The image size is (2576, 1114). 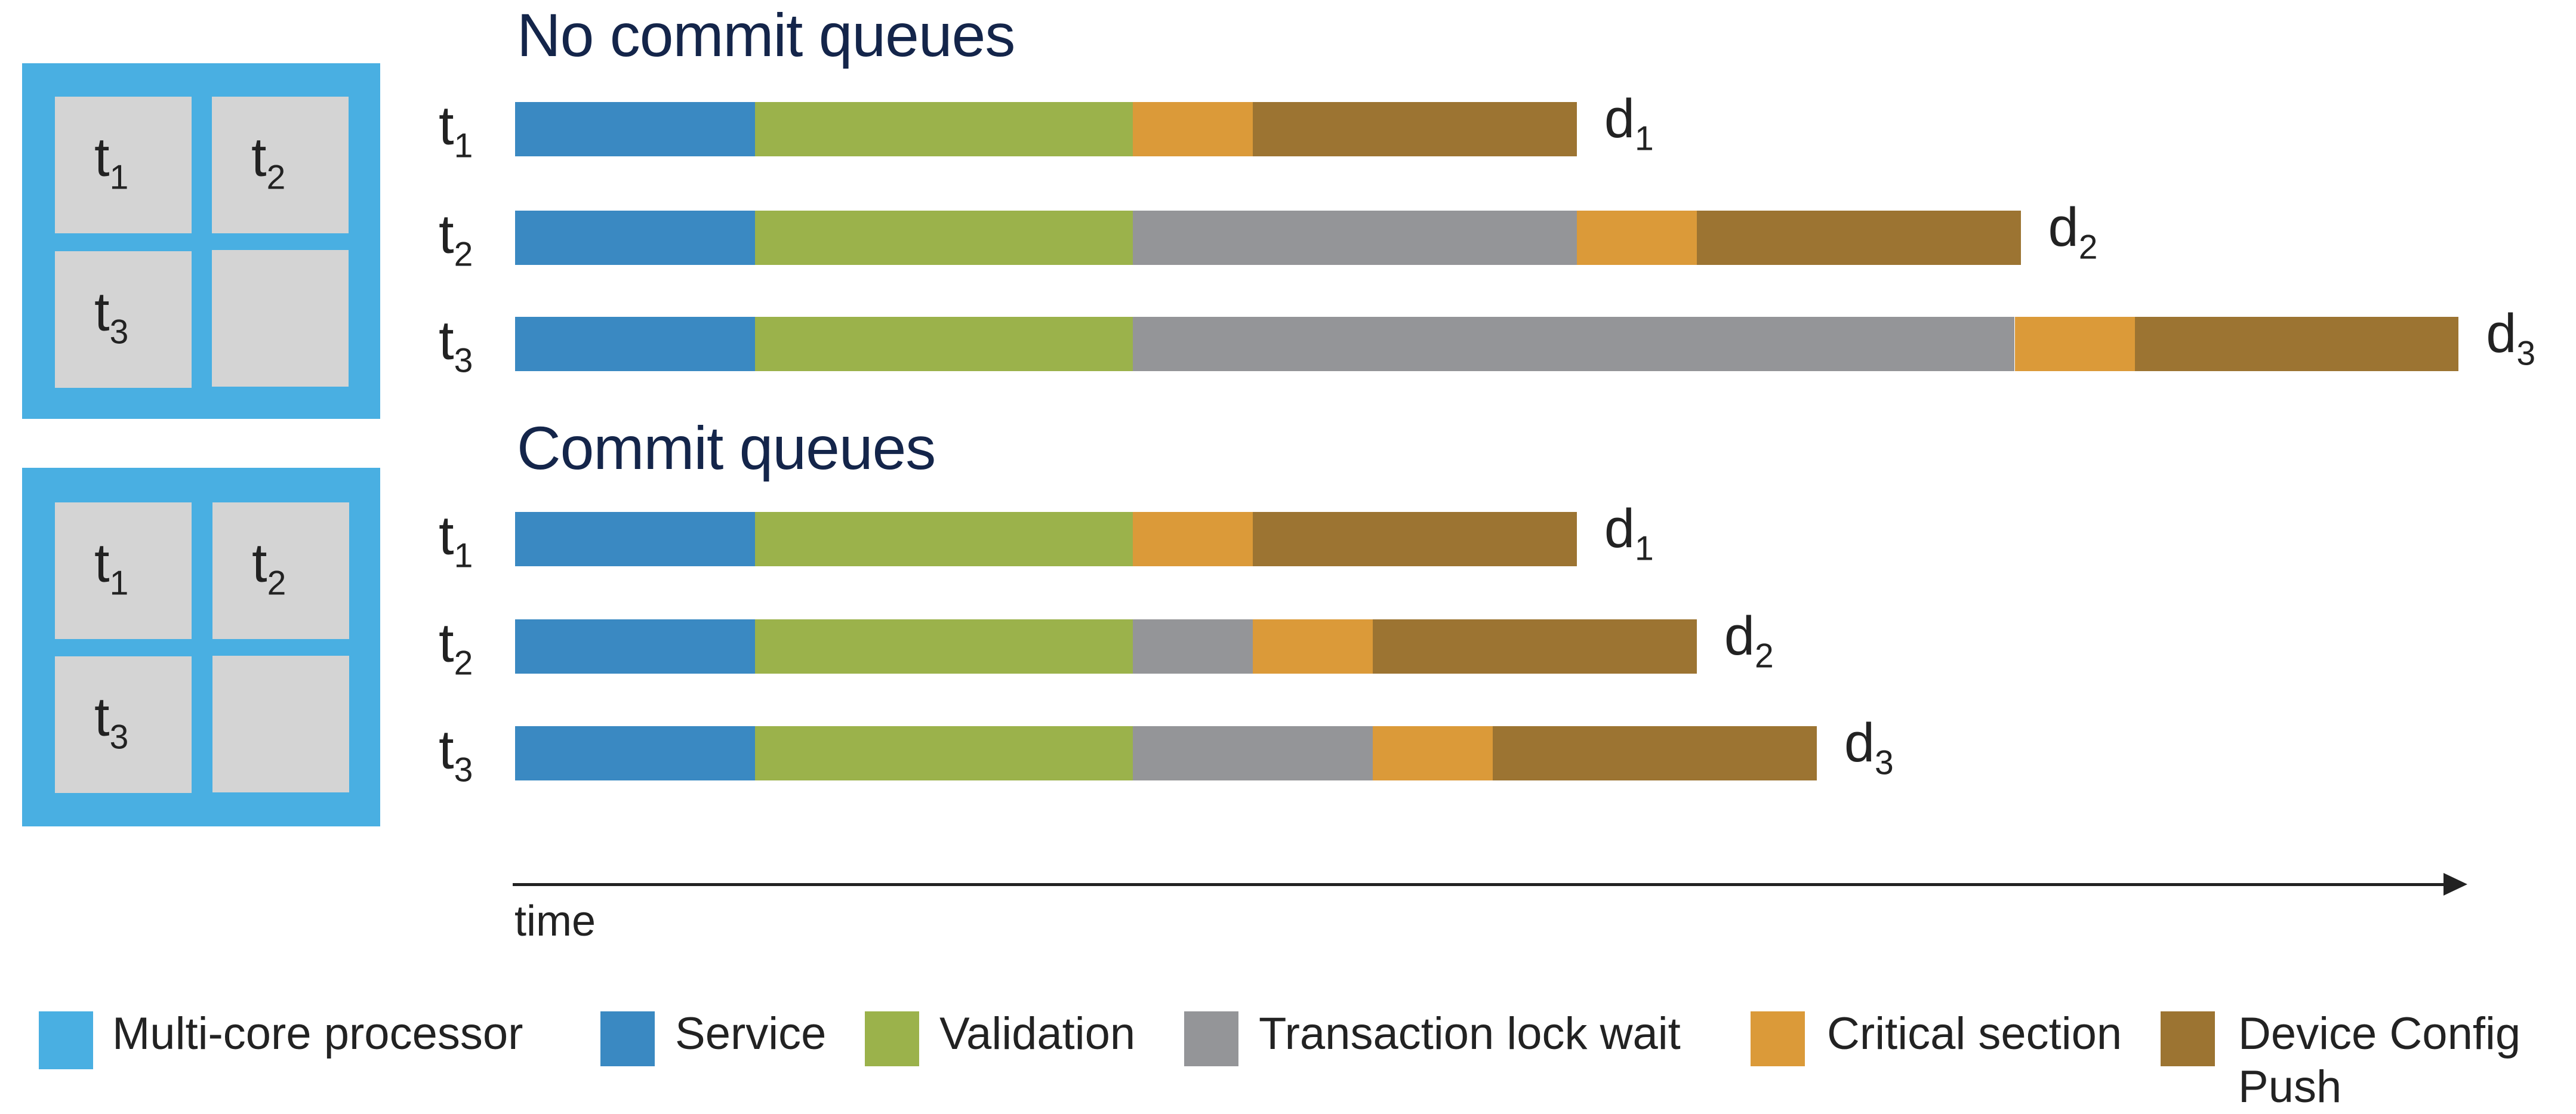 I want to click on timeline-bar-no-commit-queues-t3, so click(x=1487, y=344).